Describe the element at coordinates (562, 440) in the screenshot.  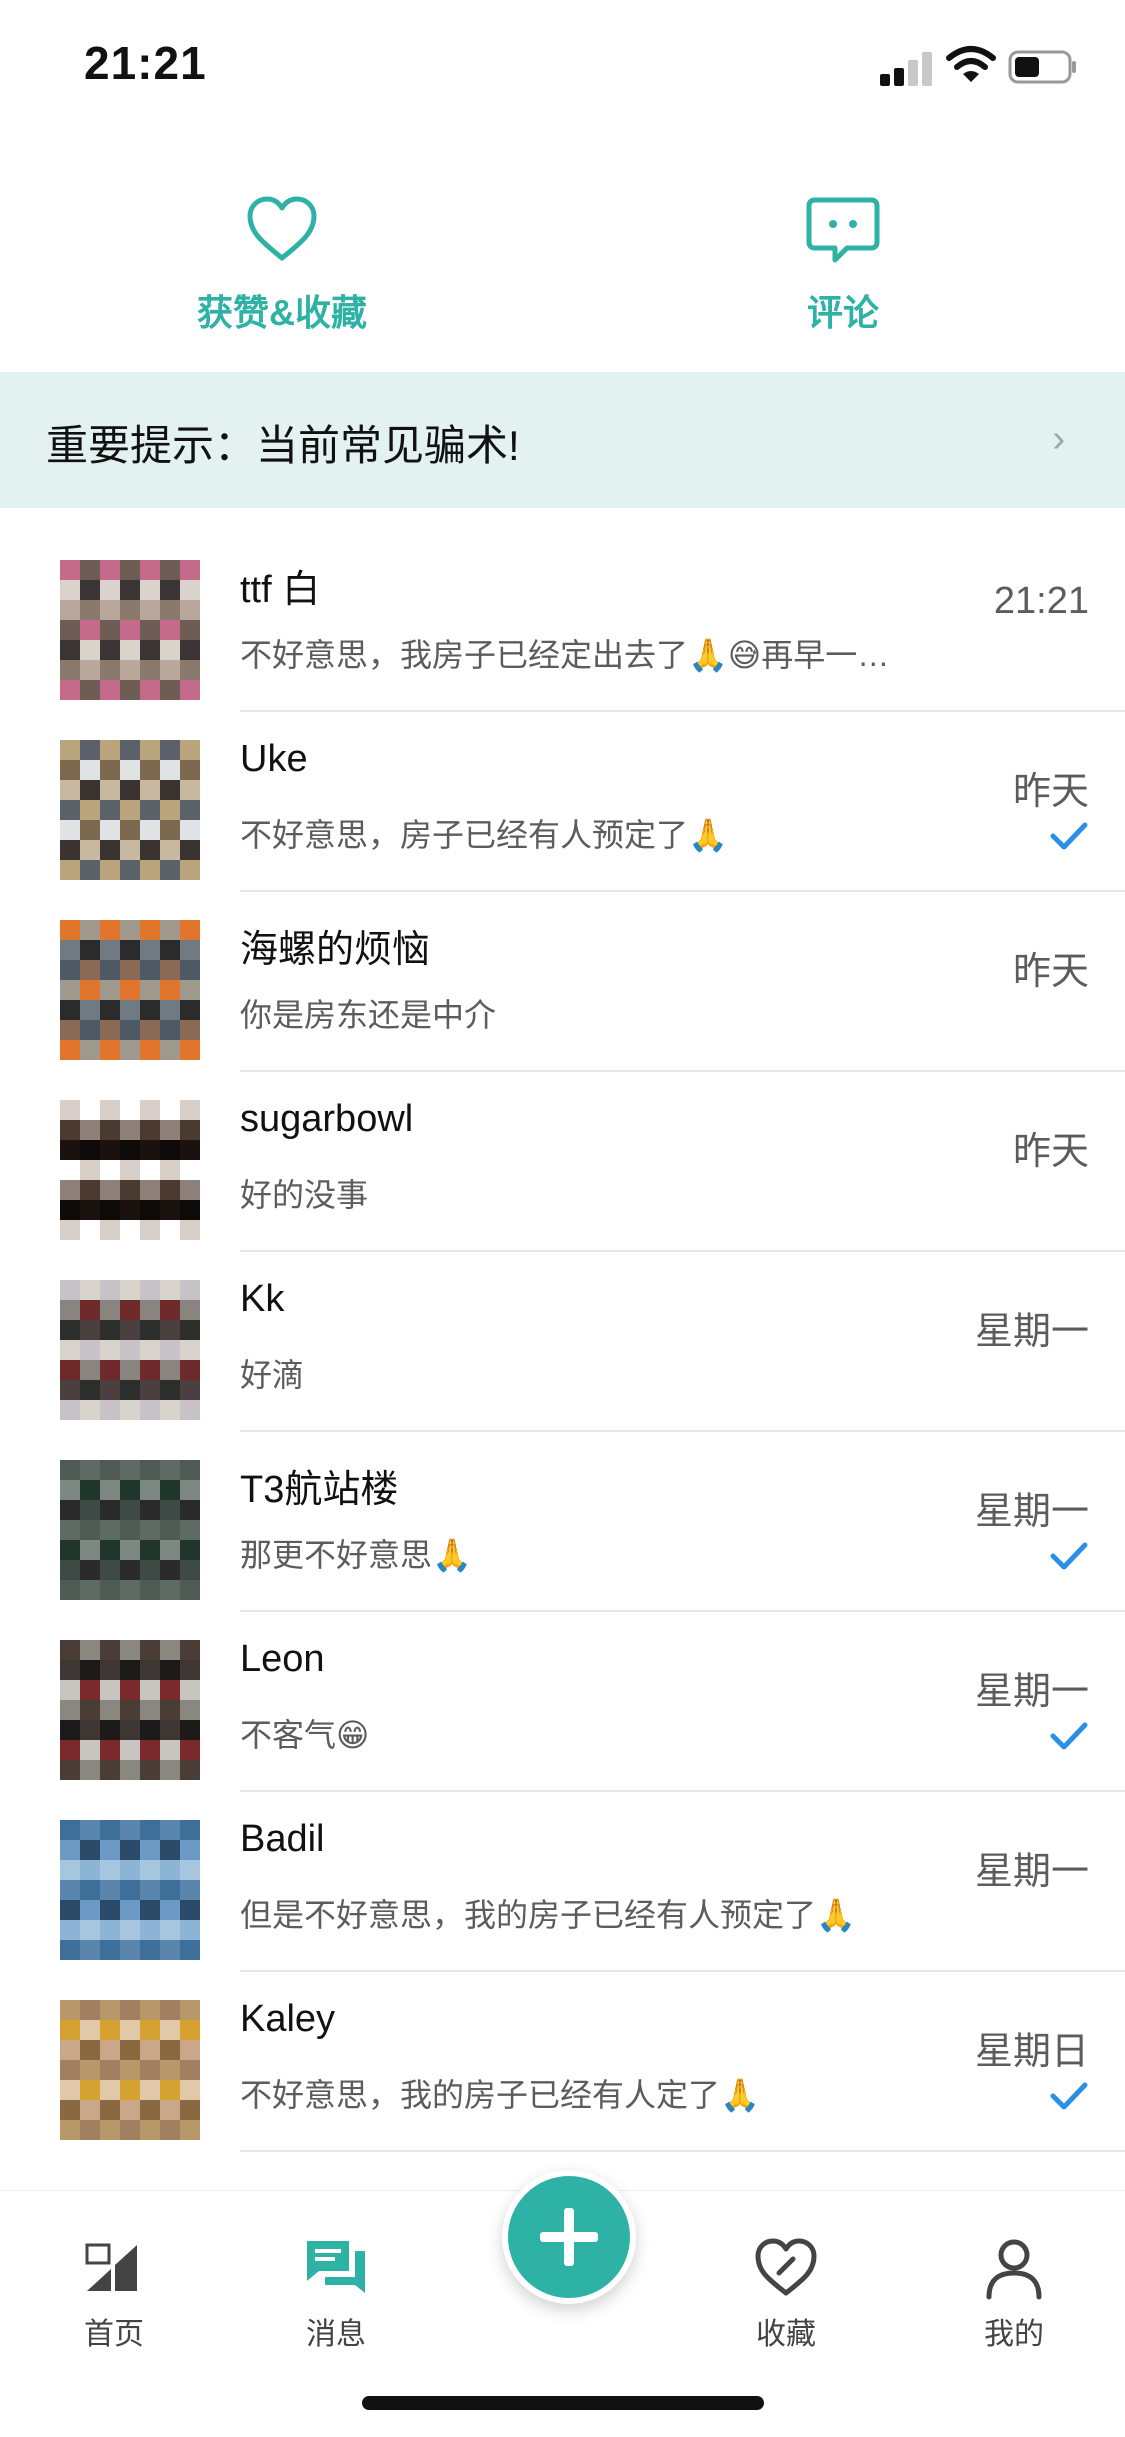
I see `scam-notice-banner: 重要提示：当前常见骗术! ›` at that location.